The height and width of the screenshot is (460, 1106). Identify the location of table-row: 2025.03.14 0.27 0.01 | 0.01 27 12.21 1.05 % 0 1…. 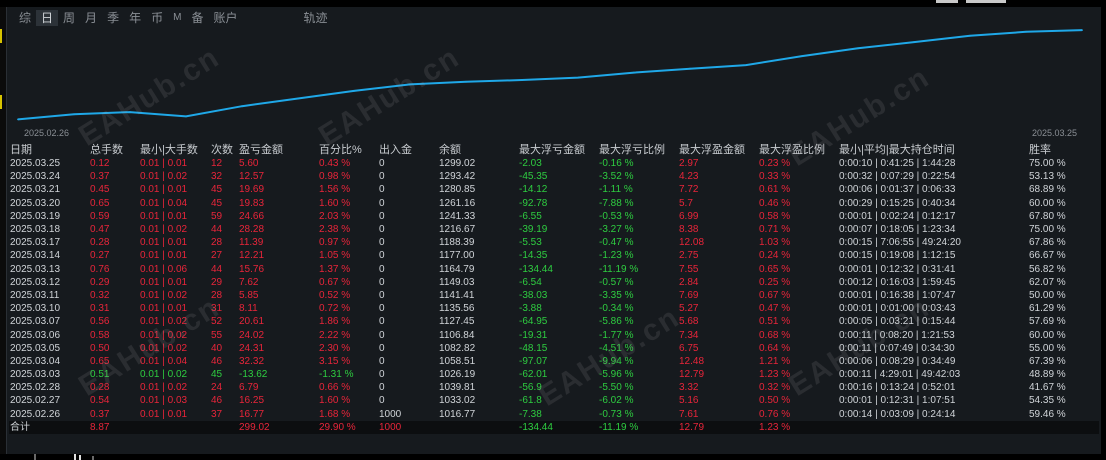
(554, 255).